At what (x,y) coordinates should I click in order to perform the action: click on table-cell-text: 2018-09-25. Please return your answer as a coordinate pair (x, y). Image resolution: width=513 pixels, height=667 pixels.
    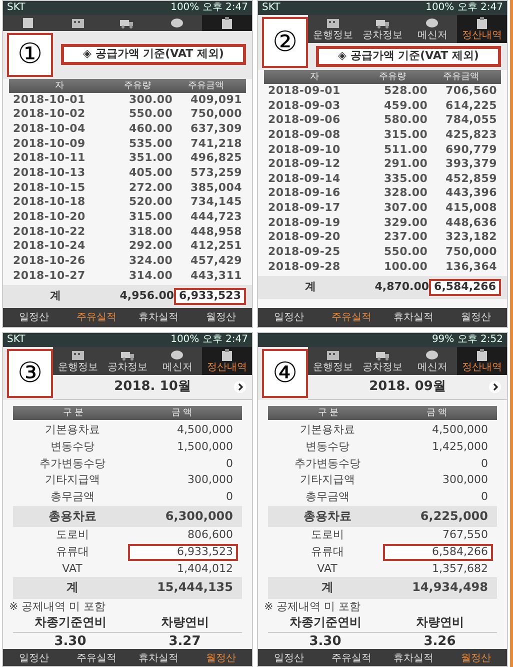
    Looking at the image, I should click on (305, 252).